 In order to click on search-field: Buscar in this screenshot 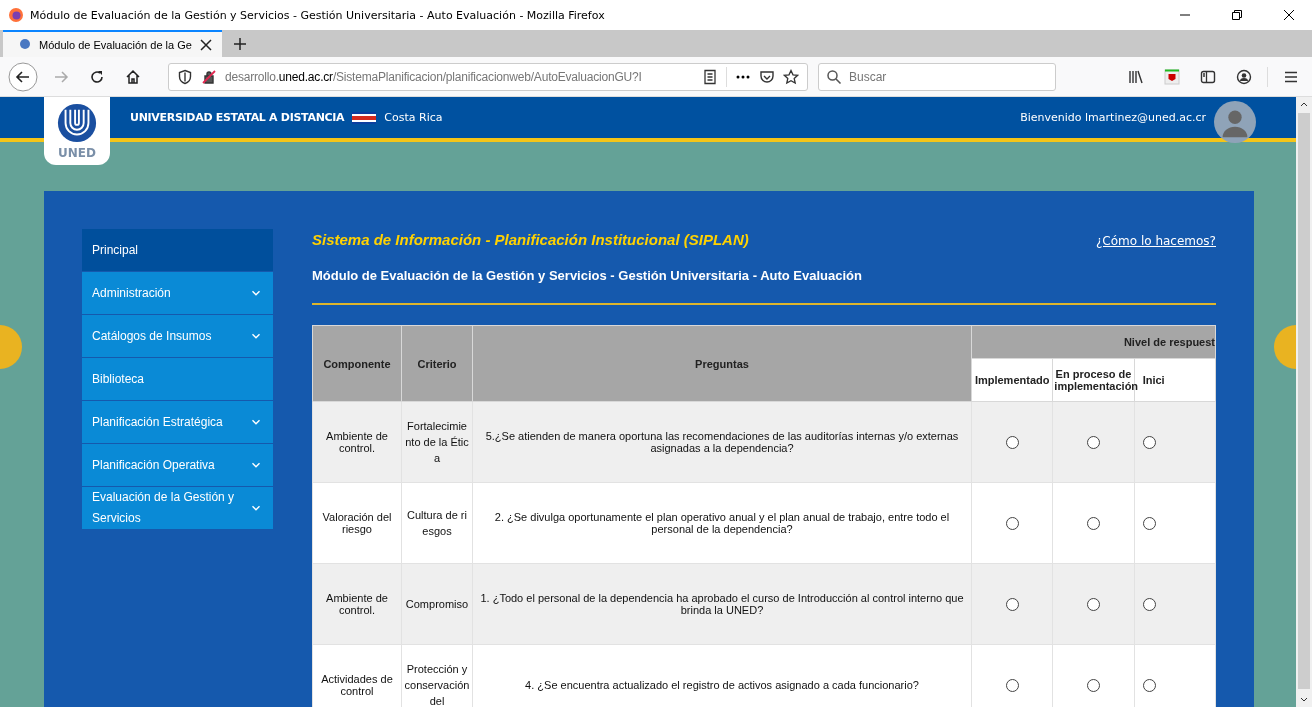, I will do `click(937, 76)`.